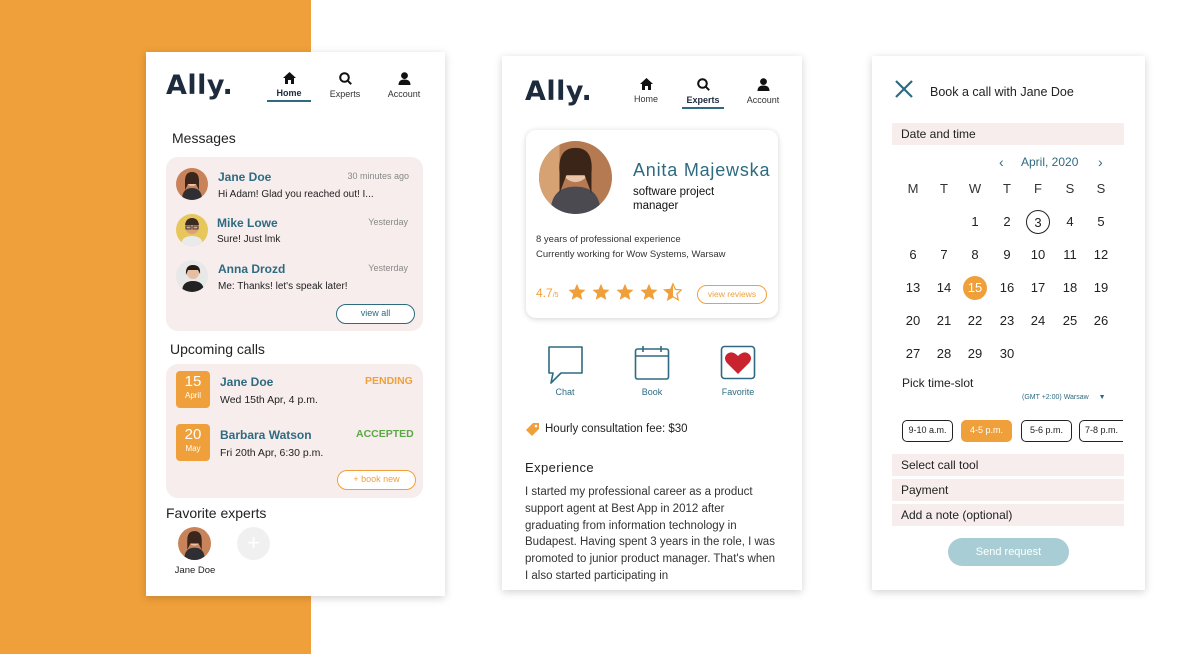 The width and height of the screenshot is (1200, 654). Describe the element at coordinates (194, 543) in the screenshot. I see `favorite-avatar-jane` at that location.